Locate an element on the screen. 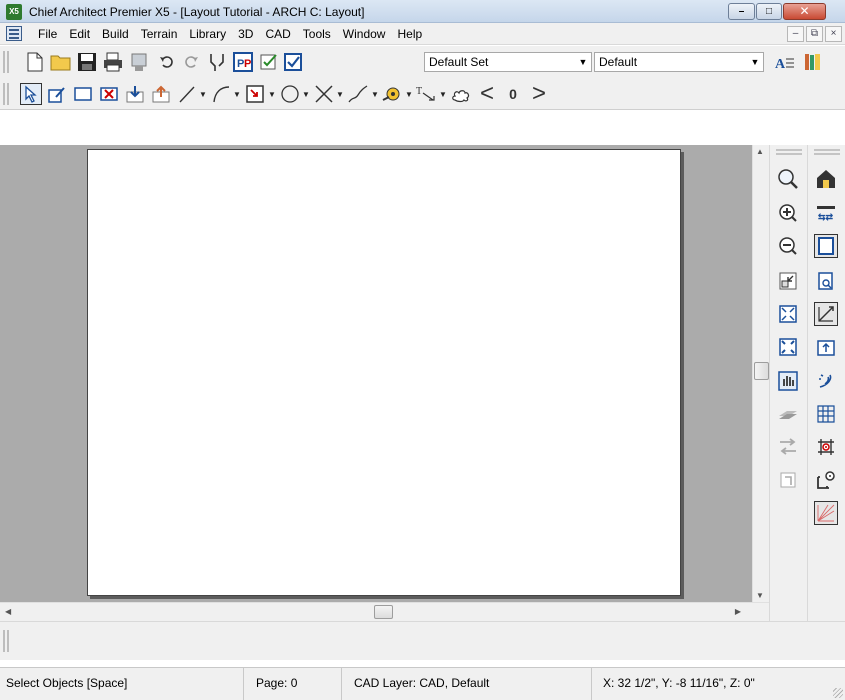 The image size is (845, 700). snap-icon is located at coordinates (826, 447).